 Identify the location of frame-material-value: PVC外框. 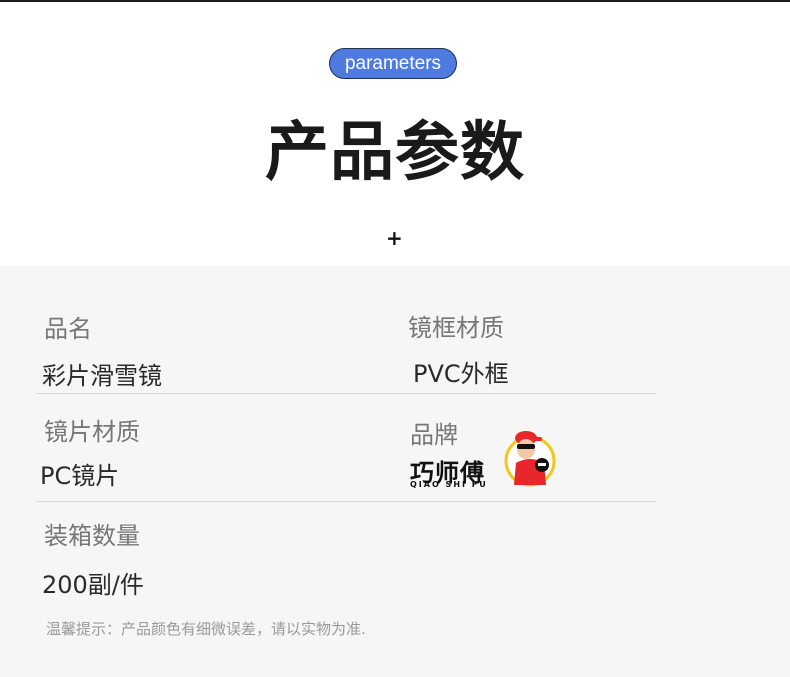
(461, 374).